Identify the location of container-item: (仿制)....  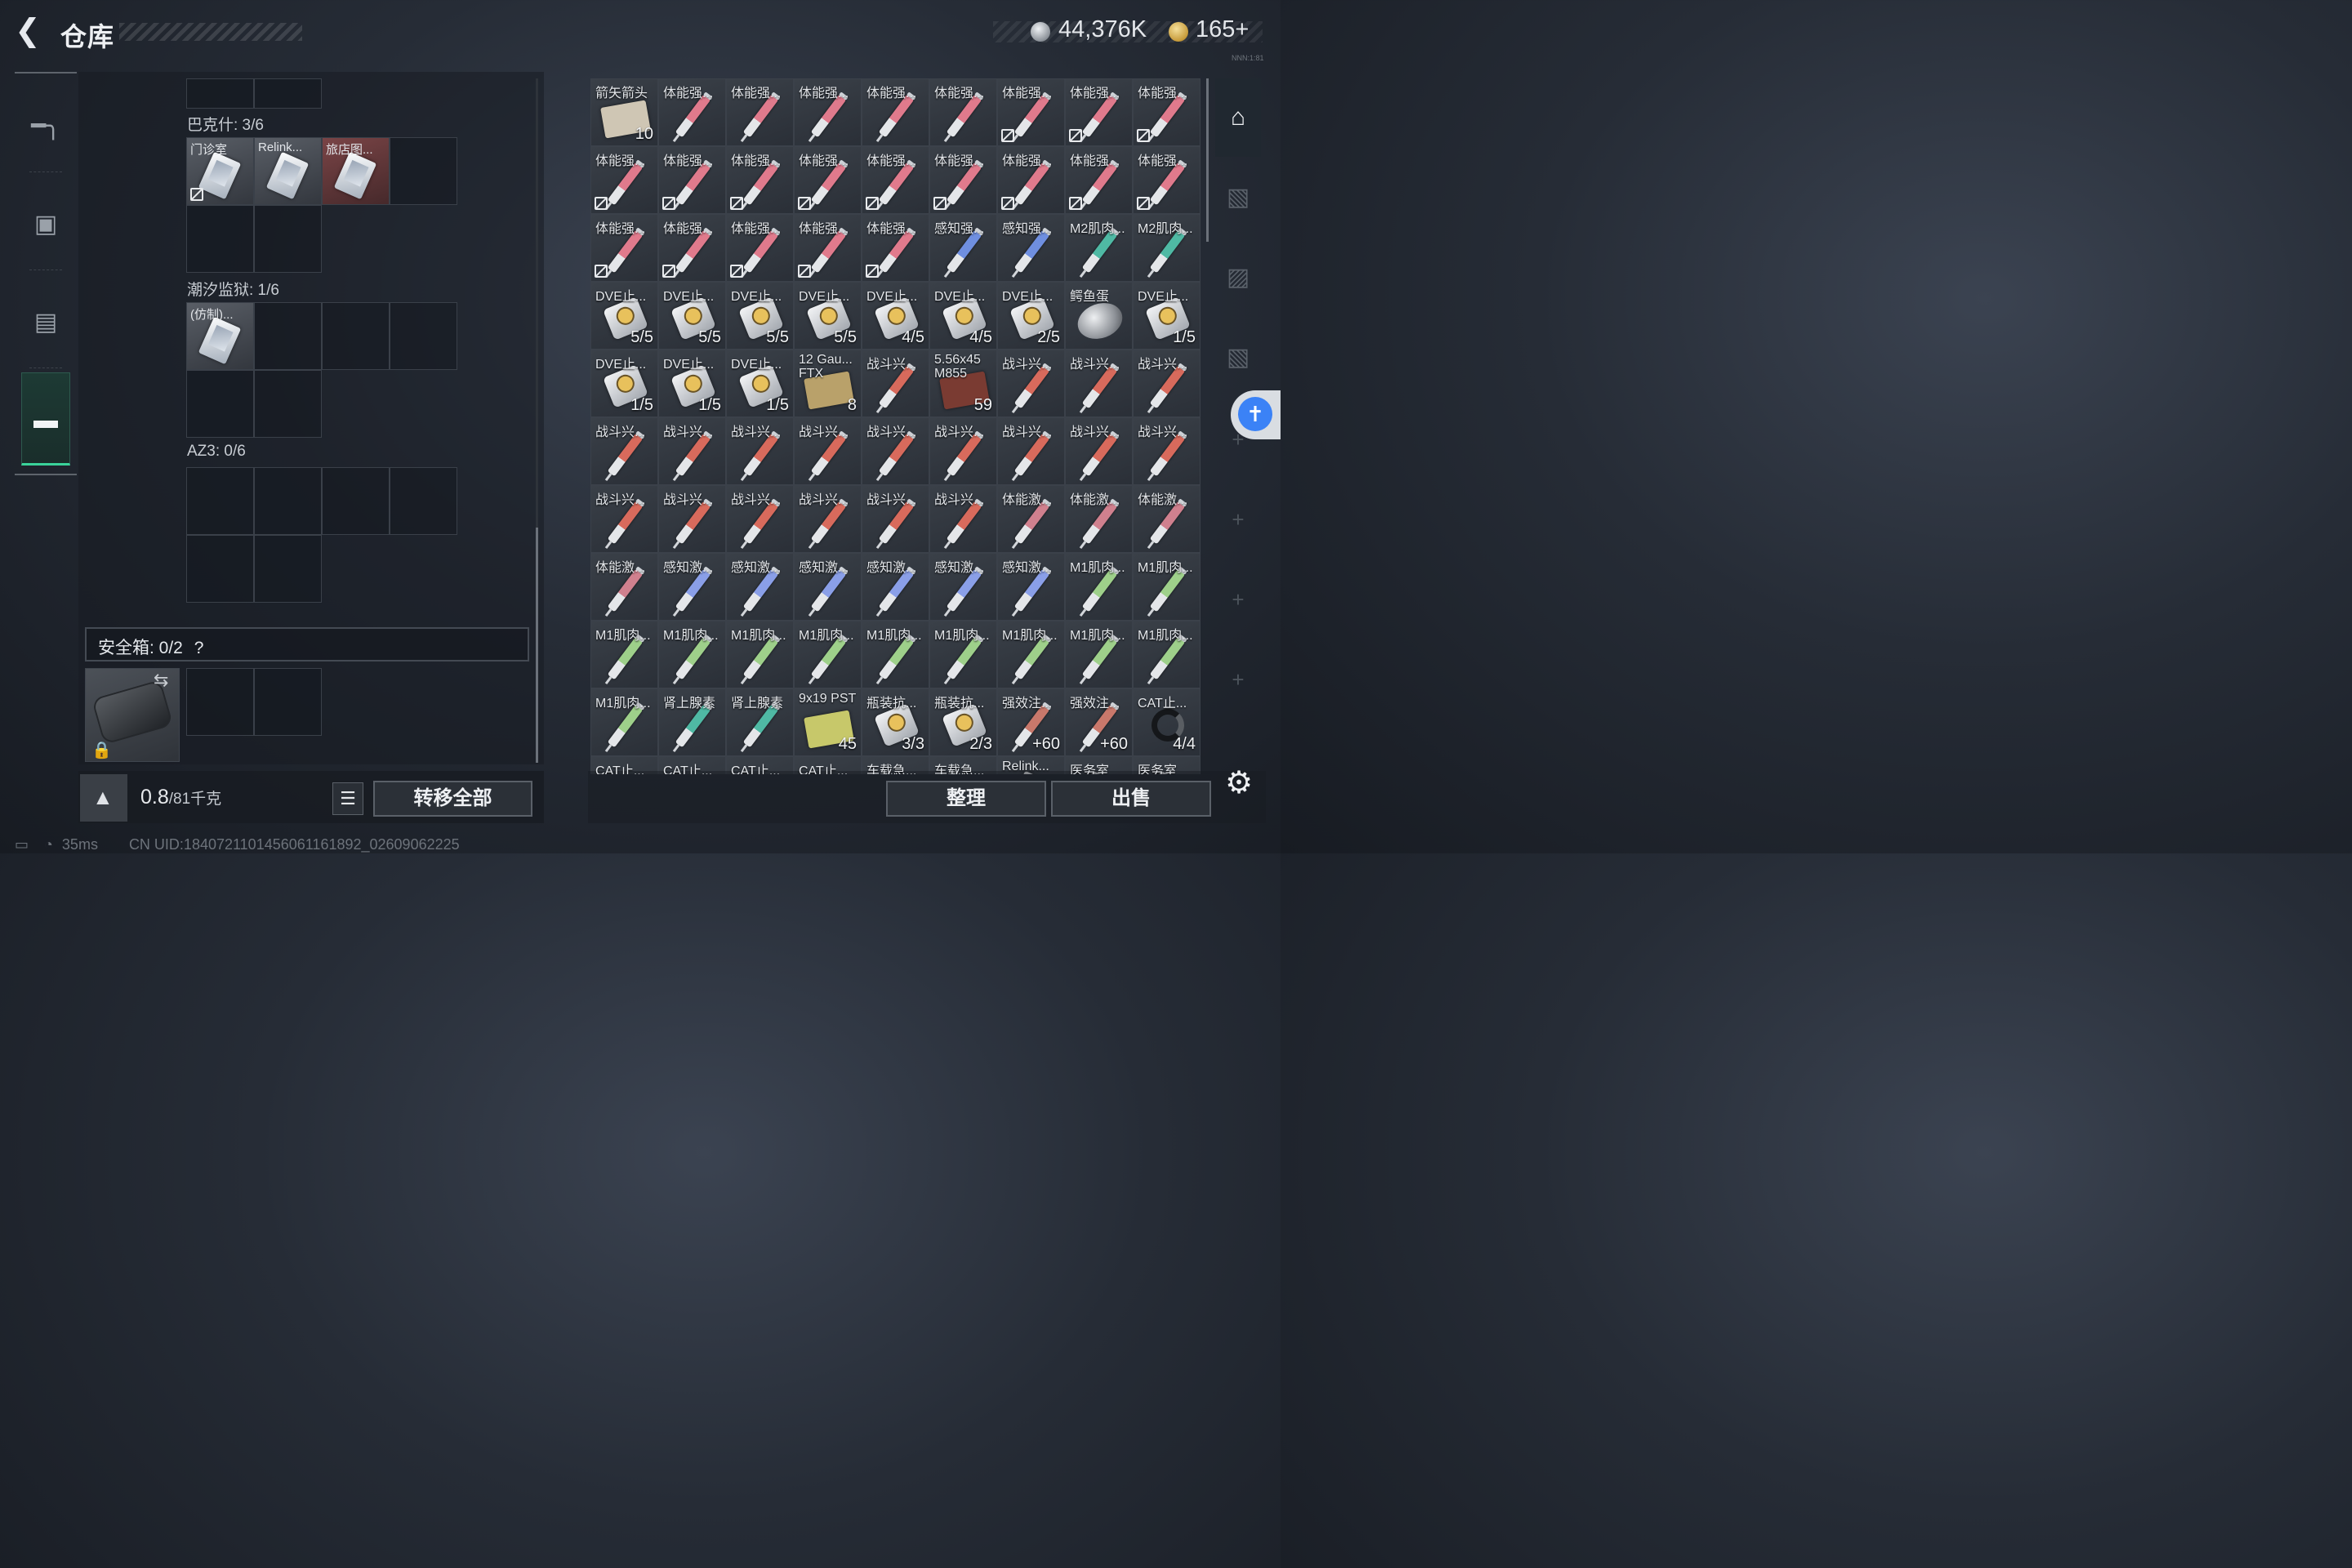
(220, 336).